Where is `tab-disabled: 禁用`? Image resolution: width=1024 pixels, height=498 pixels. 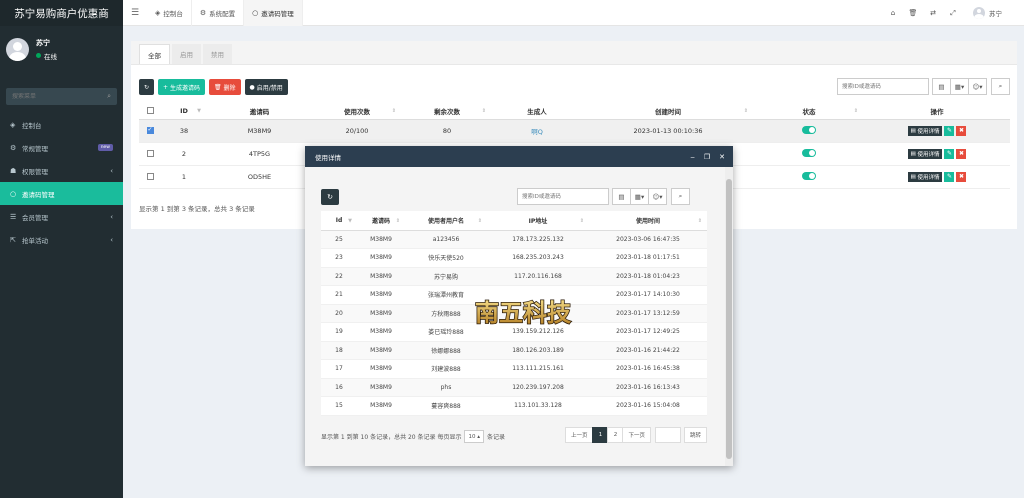 tab-disabled: 禁用 is located at coordinates (217, 54).